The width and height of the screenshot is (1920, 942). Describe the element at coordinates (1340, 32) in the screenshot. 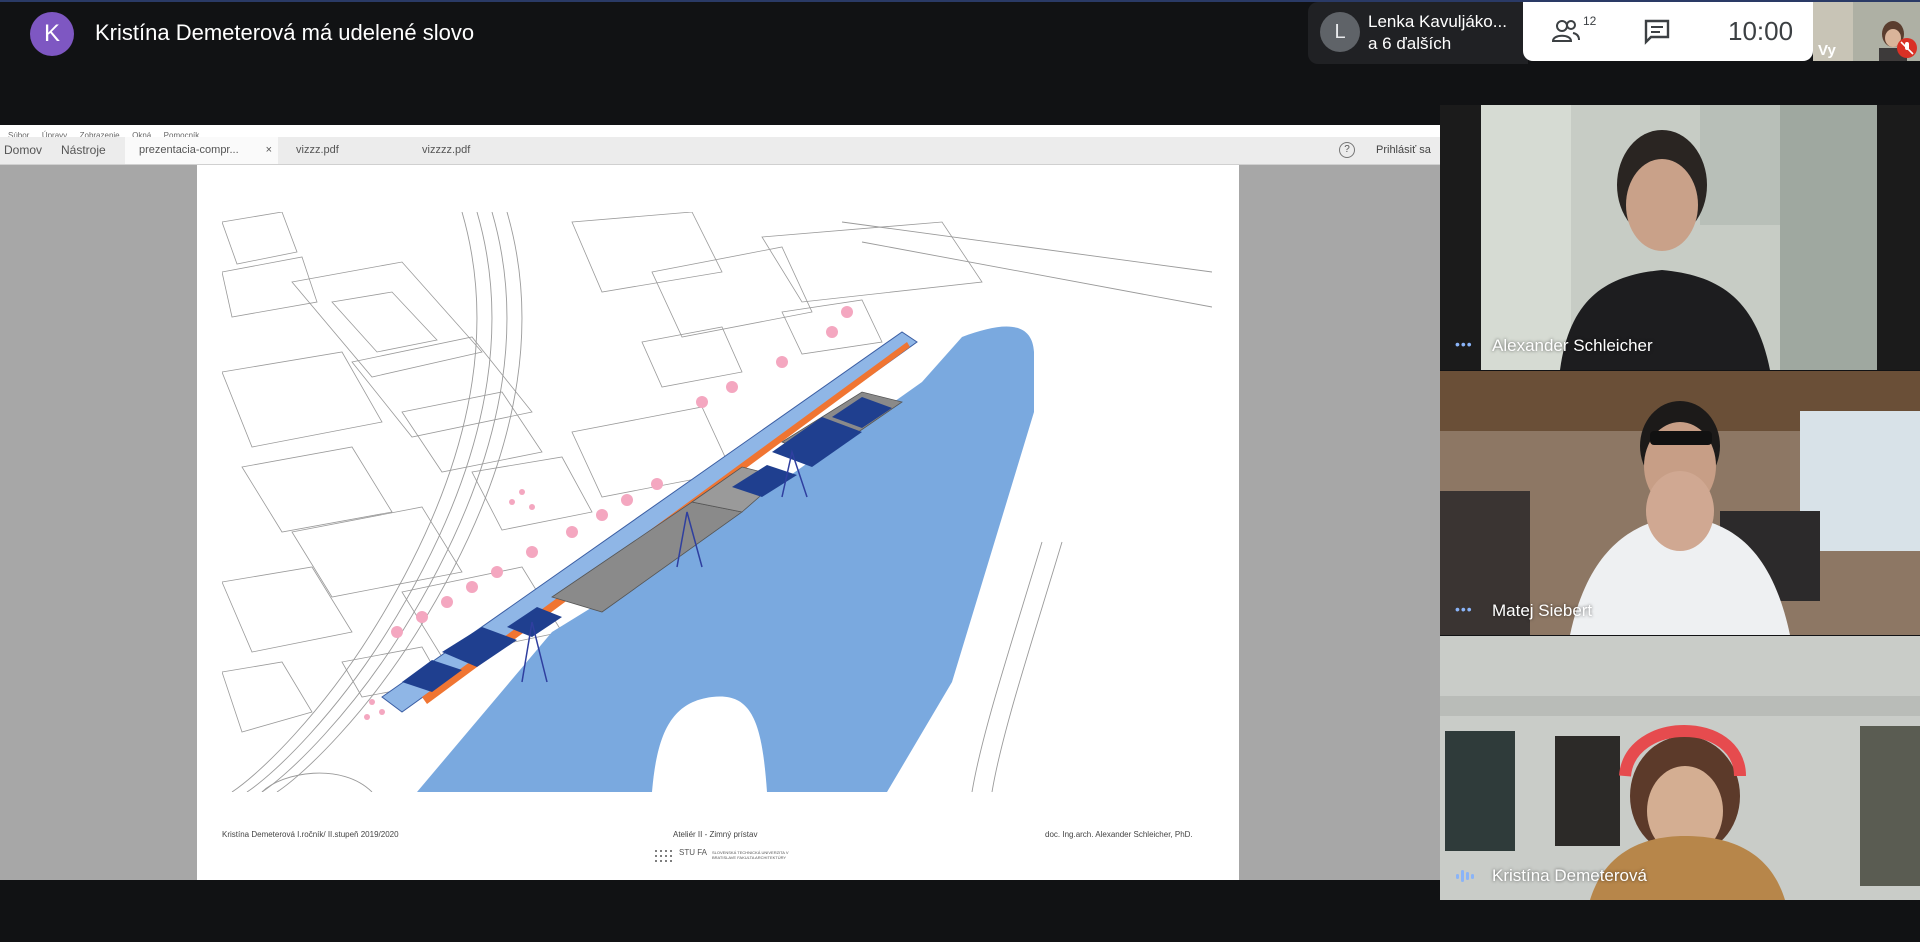

I see `participant-avatar: L` at that location.